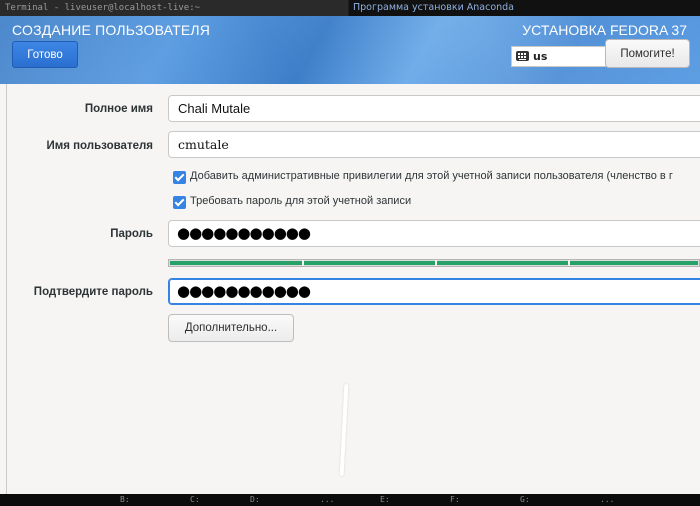 This screenshot has height=506, width=700. Describe the element at coordinates (434, 144) in the screenshot. I see `username-field: cmutale` at that location.